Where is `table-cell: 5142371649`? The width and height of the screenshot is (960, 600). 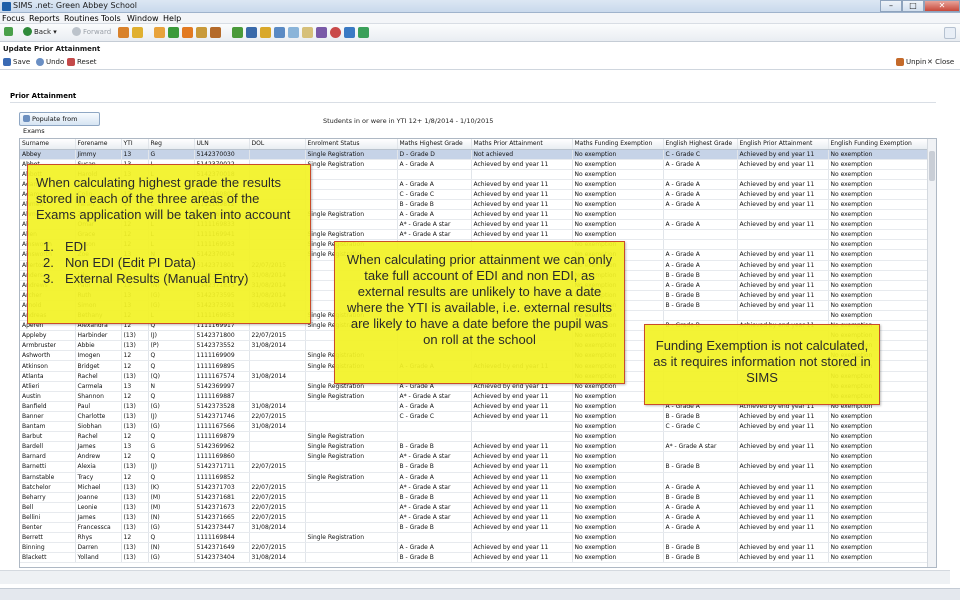
table-cell: 5142371649 is located at coordinates (222, 548).